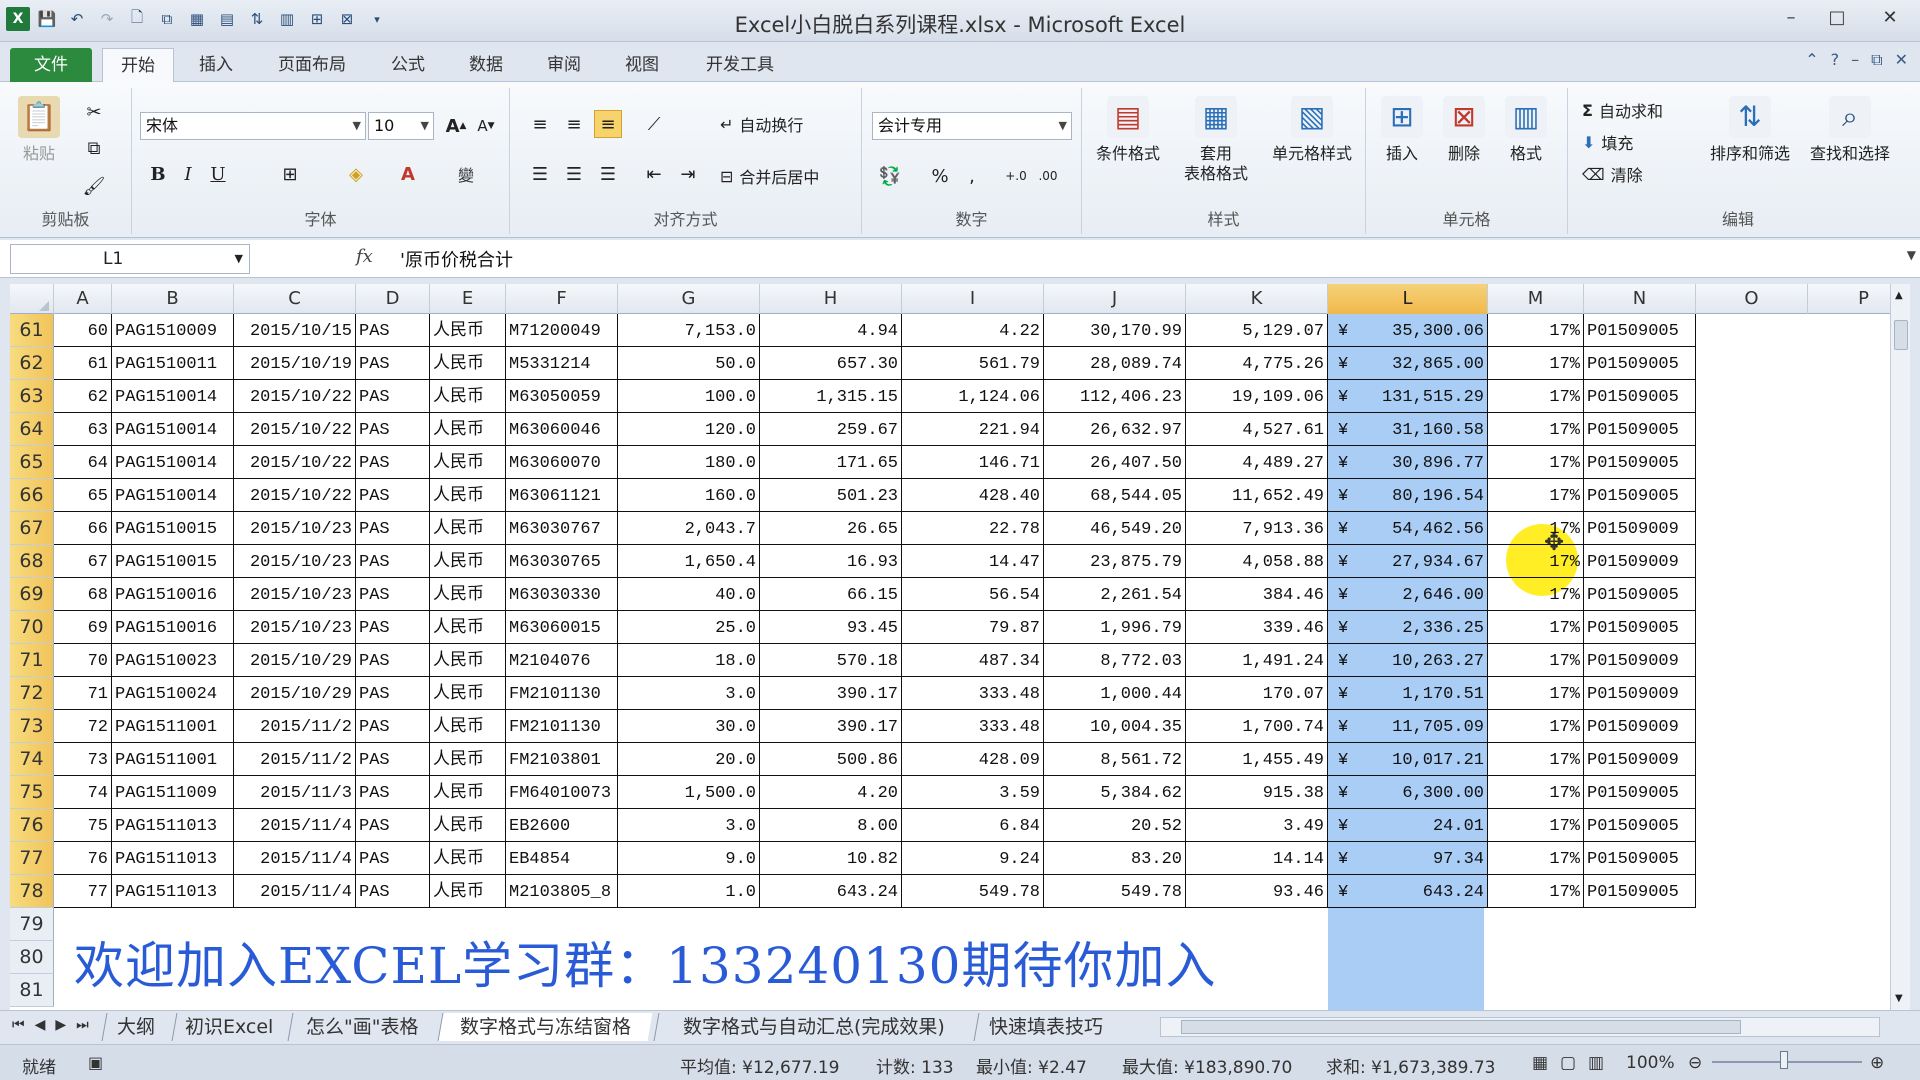 The width and height of the screenshot is (1920, 1080). What do you see at coordinates (32, 627) in the screenshot?
I see `row-header: 70` at bounding box center [32, 627].